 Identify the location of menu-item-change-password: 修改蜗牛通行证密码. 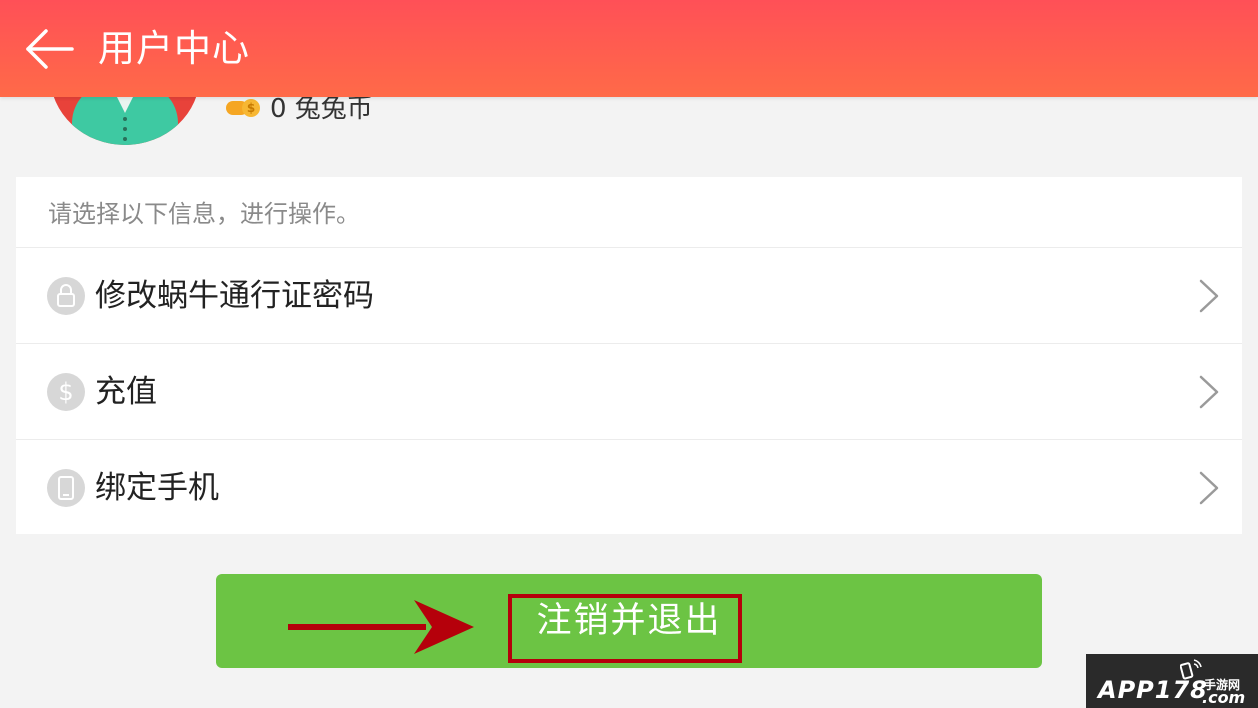
(629, 295).